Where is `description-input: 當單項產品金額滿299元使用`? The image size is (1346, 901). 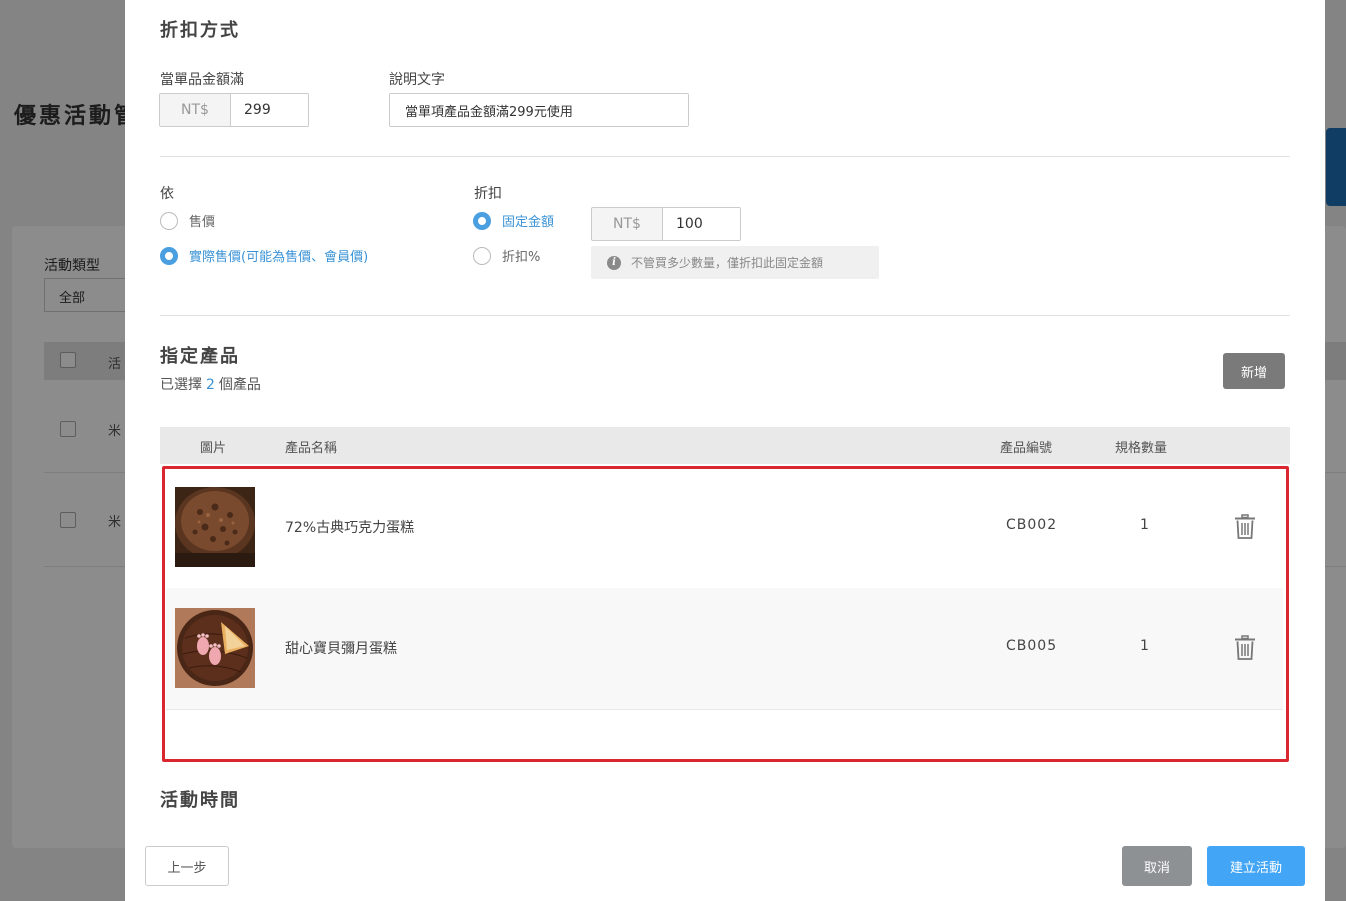
description-input: 當單項產品金額滿299元使用 is located at coordinates (539, 110).